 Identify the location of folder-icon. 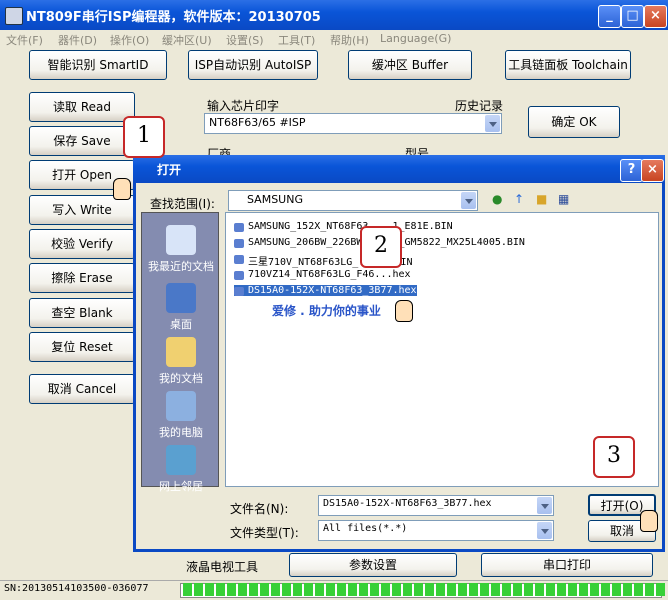
(181, 352).